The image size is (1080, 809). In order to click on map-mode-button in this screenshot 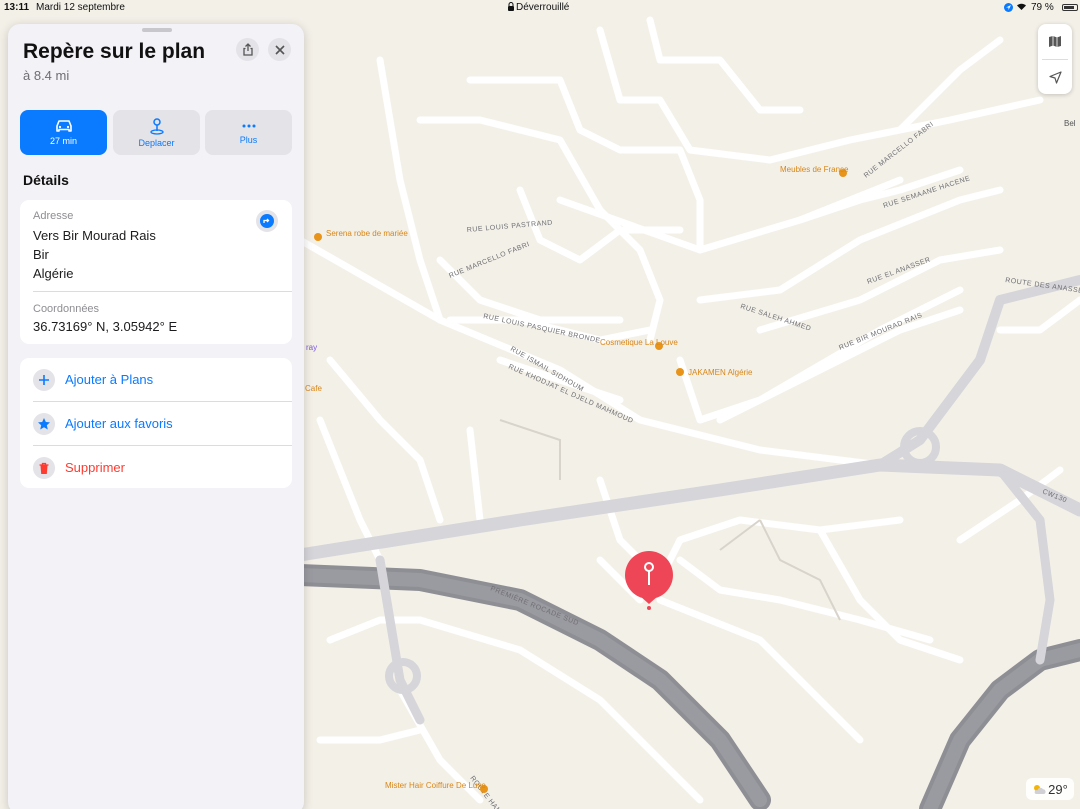, I will do `click(1055, 41)`.